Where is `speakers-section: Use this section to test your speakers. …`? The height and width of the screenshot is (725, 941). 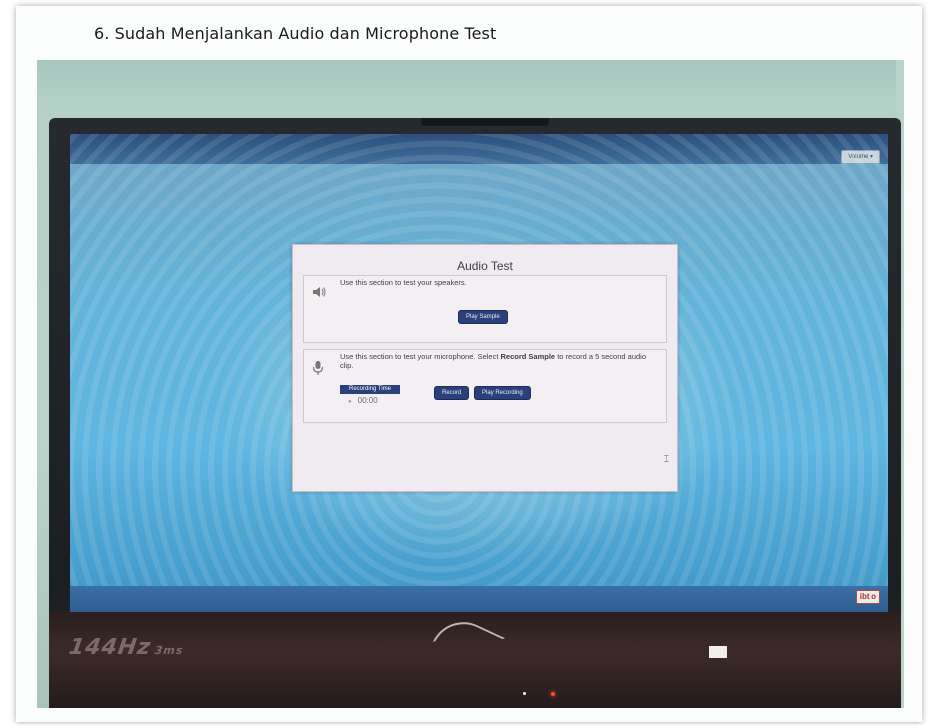 speakers-section: Use this section to test your speakers. … is located at coordinates (485, 309).